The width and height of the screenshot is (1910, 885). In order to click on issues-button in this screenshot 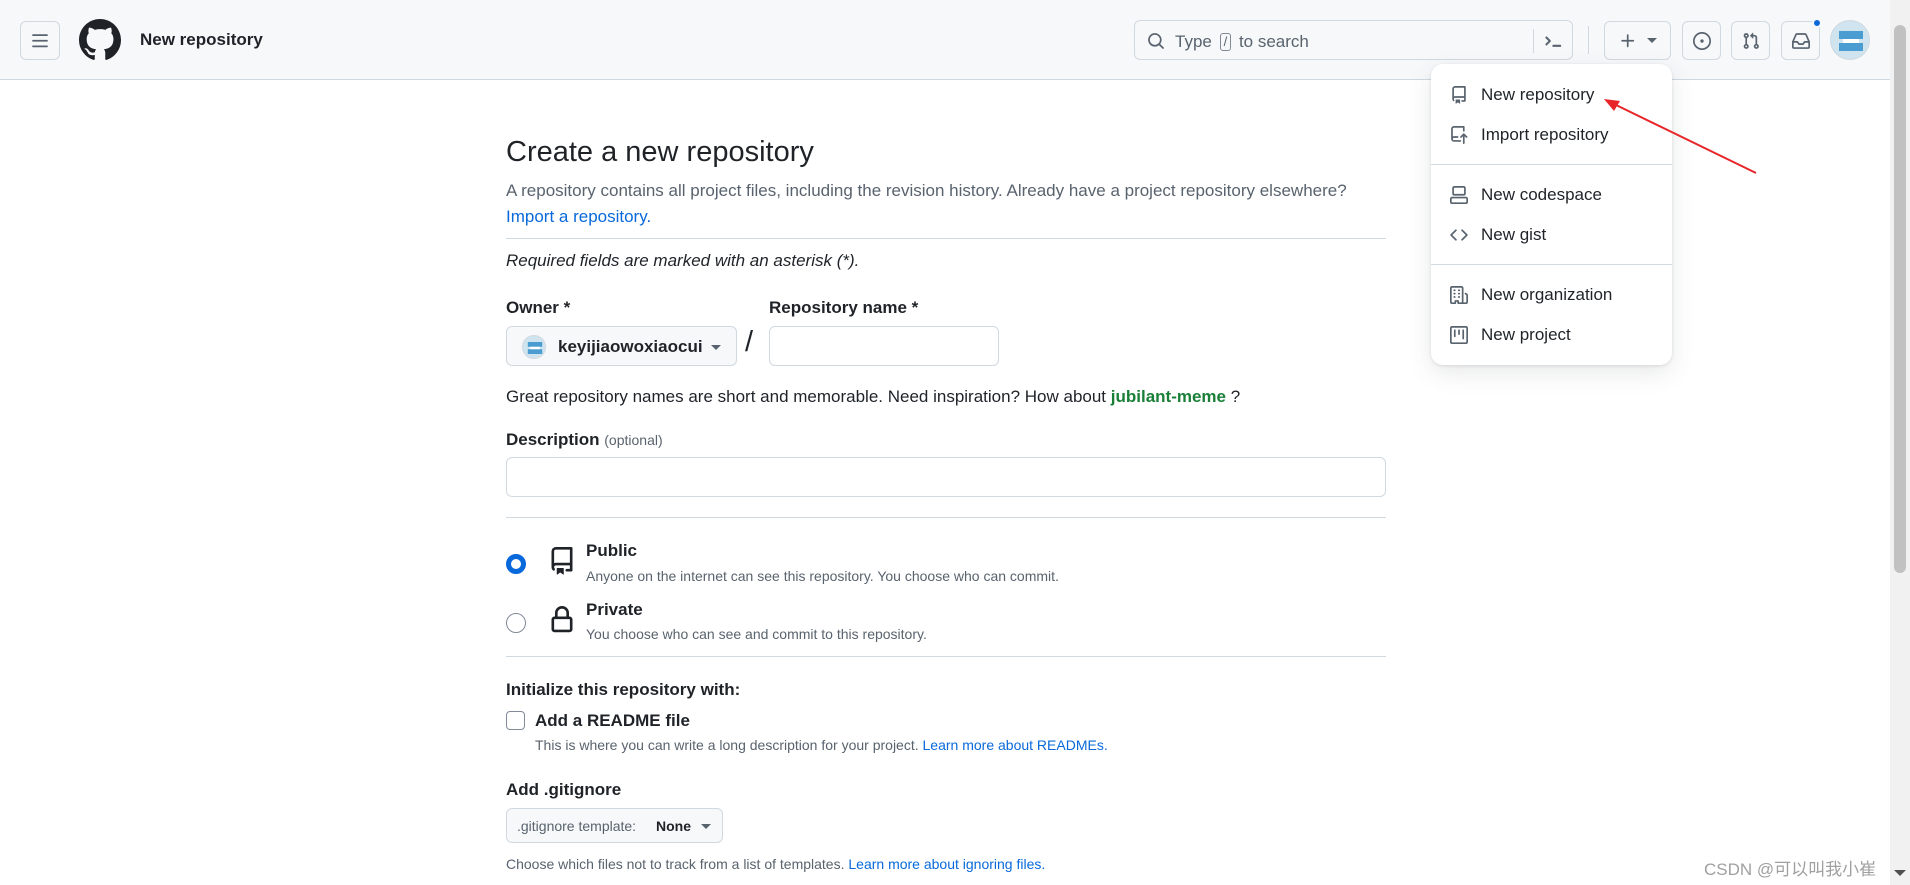, I will do `click(1701, 40)`.